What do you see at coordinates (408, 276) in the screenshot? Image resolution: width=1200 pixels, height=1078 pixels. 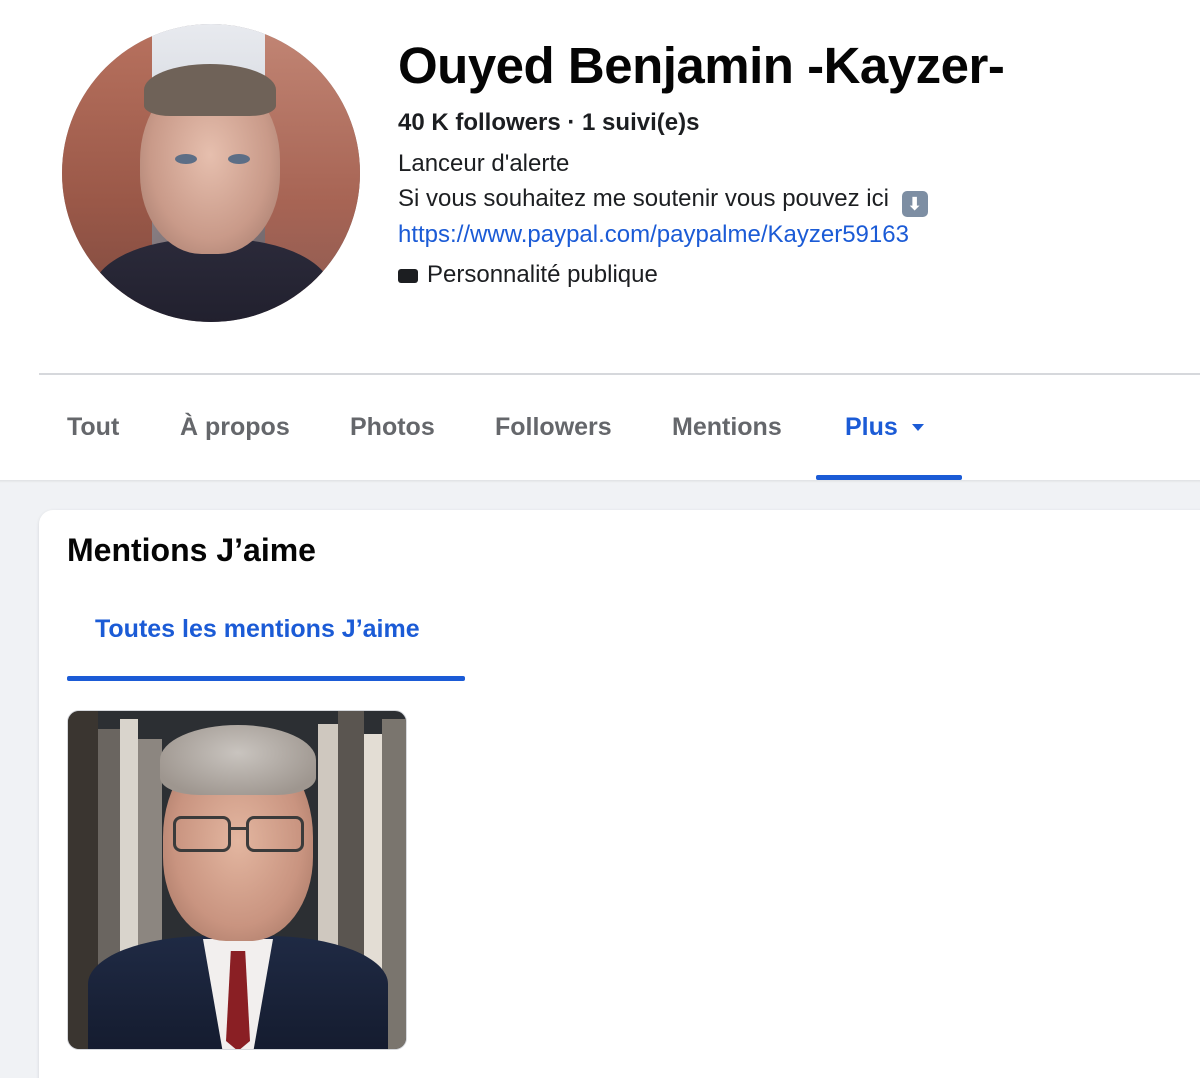 I see `clapperboard-icon` at bounding box center [408, 276].